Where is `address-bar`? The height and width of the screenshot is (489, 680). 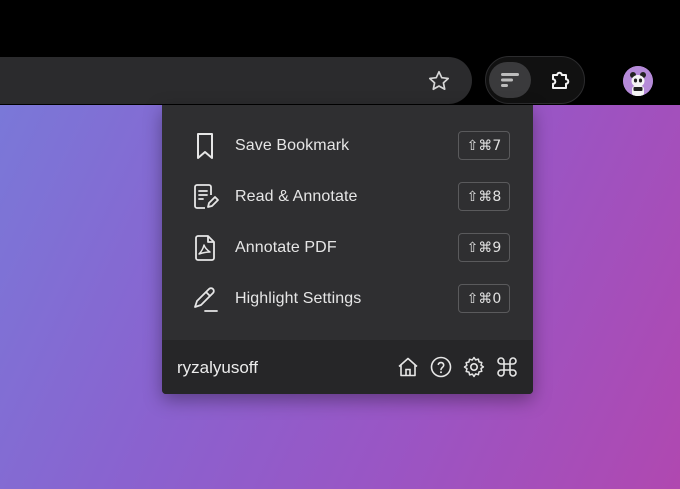
address-bar is located at coordinates (236, 80).